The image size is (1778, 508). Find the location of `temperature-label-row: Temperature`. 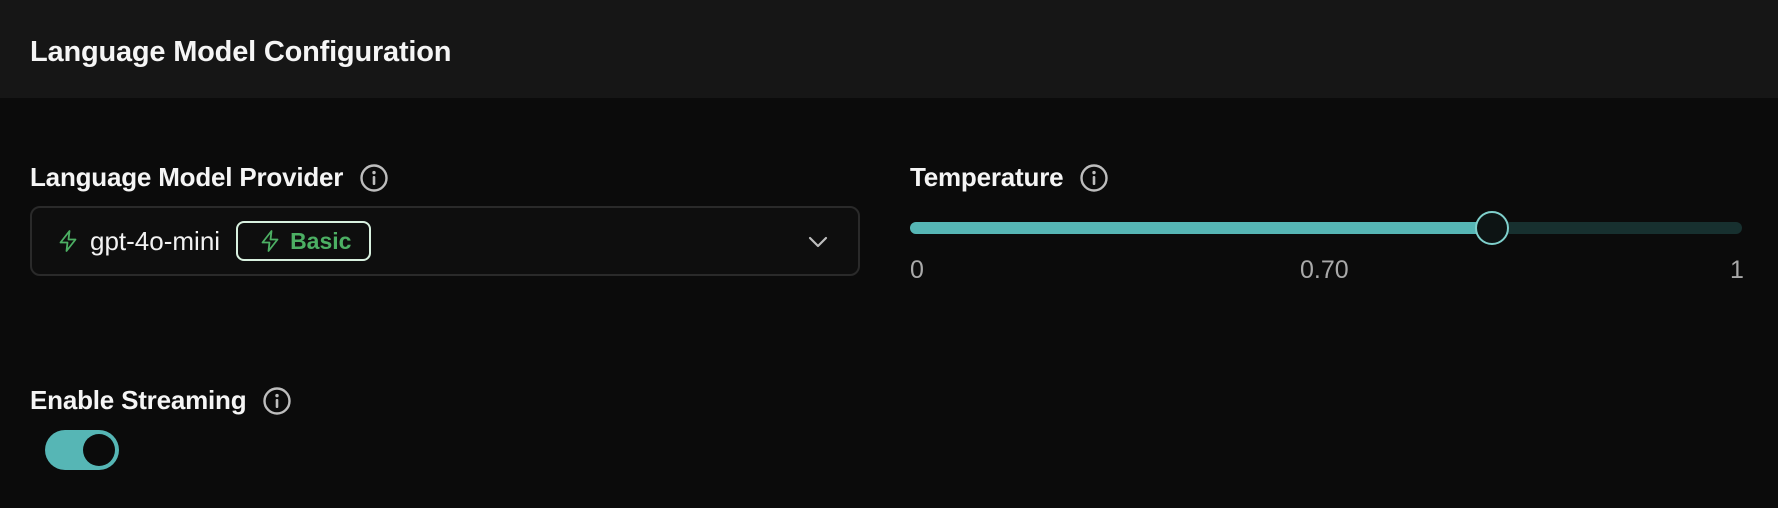

temperature-label-row: Temperature is located at coordinates (1009, 177).